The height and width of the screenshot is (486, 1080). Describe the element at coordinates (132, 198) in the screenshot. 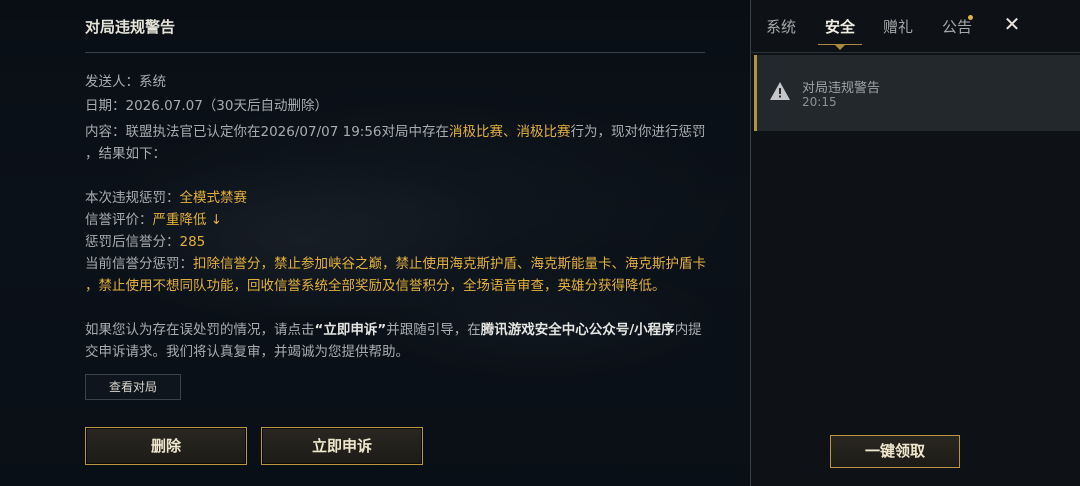

I see `penalty-label: 本次违规惩罚：` at that location.